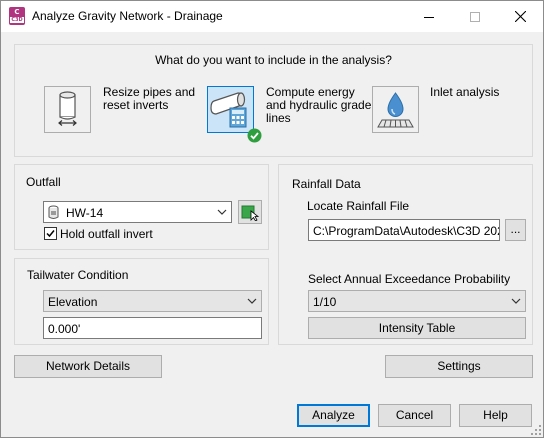 This screenshot has height=438, width=544. What do you see at coordinates (414, 415) in the screenshot?
I see `cancel-button: Cancel` at bounding box center [414, 415].